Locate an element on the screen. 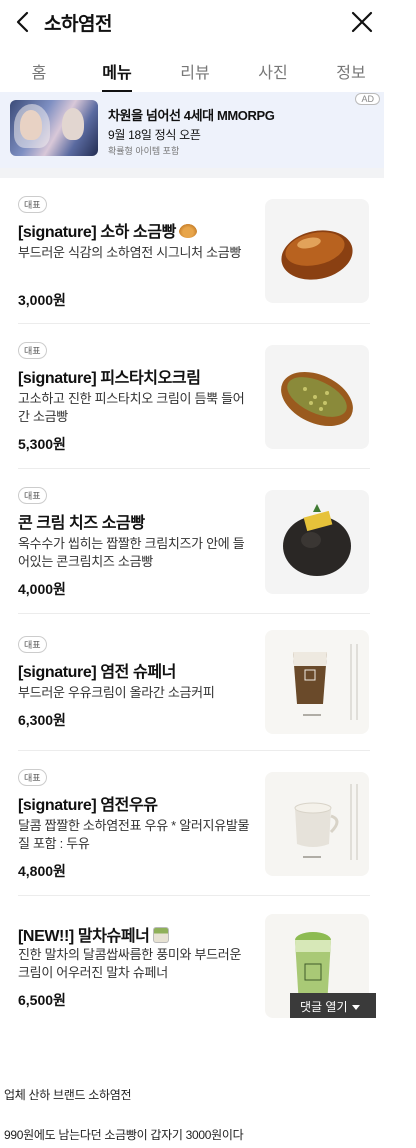 The width and height of the screenshot is (416, 1148). tab-reviews: 리뷰 is located at coordinates (195, 71).